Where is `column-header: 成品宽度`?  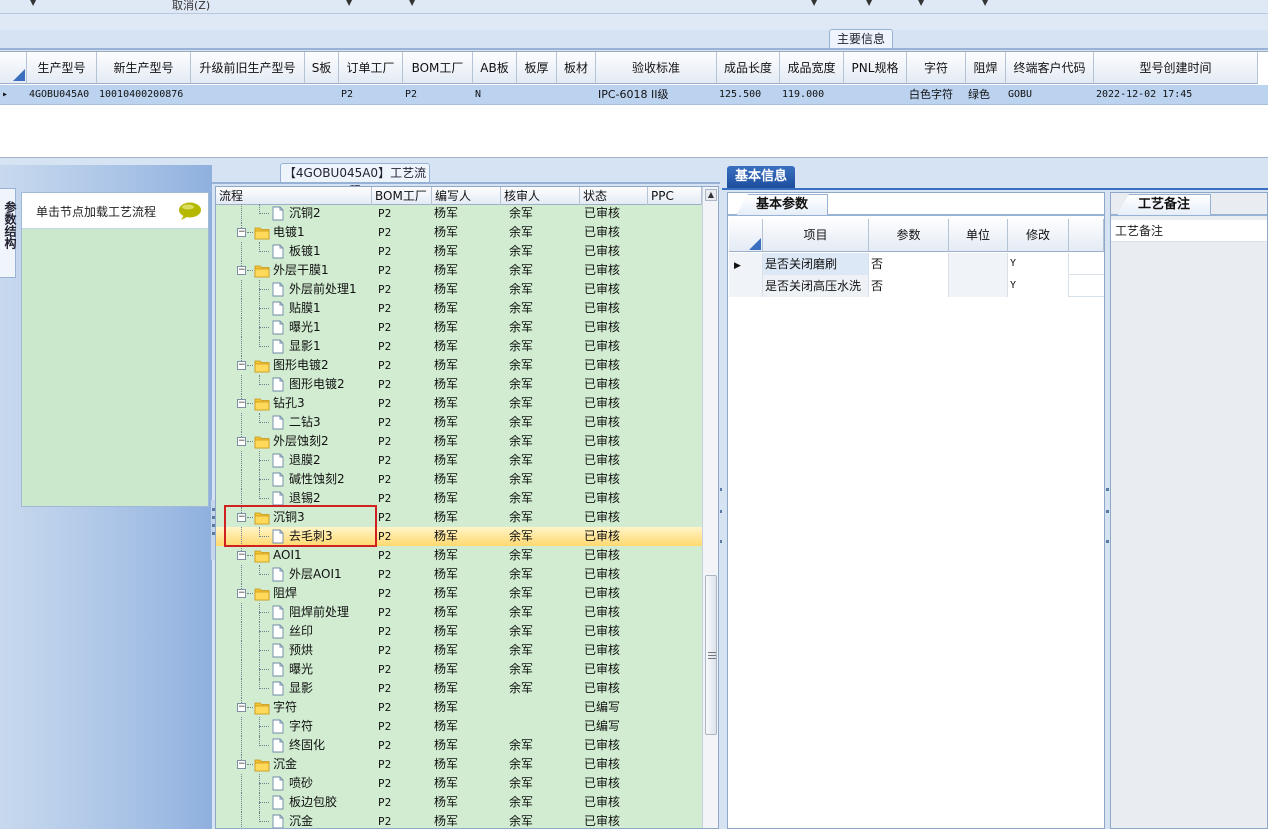 column-header: 成品宽度 is located at coordinates (812, 68).